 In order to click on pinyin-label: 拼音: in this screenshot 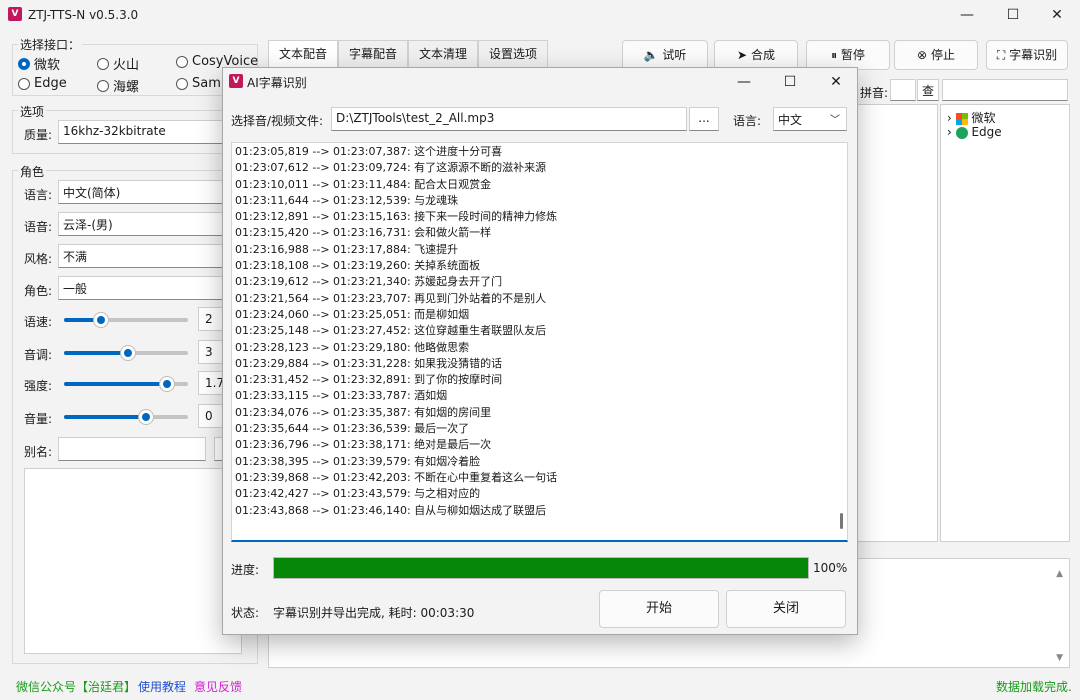, I will do `click(874, 93)`.